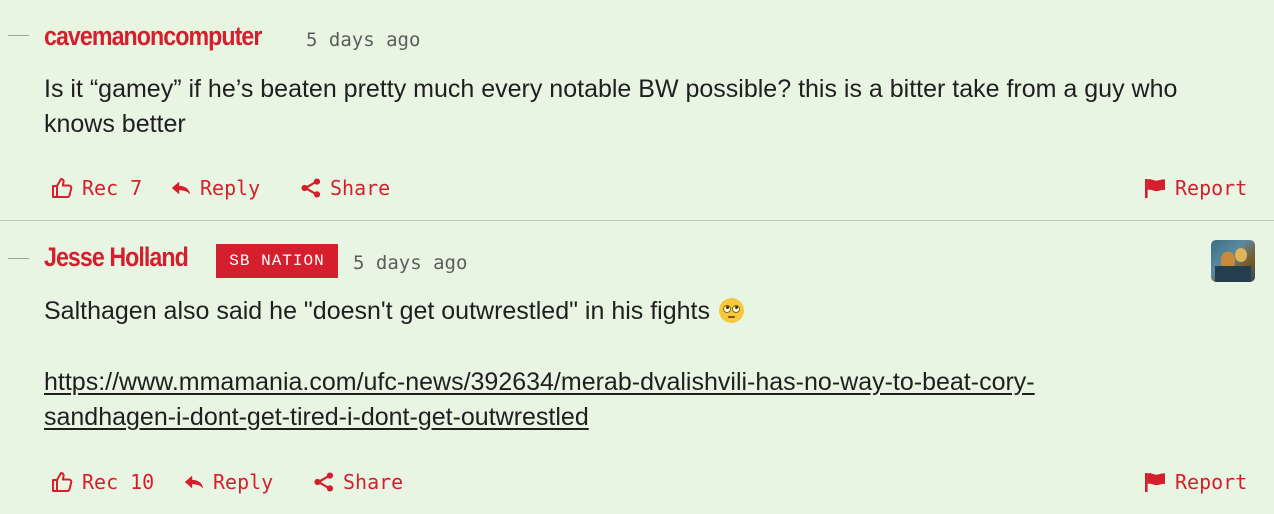 The height and width of the screenshot is (514, 1274). Describe the element at coordinates (142, 482) in the screenshot. I see `rec-count: 10` at that location.